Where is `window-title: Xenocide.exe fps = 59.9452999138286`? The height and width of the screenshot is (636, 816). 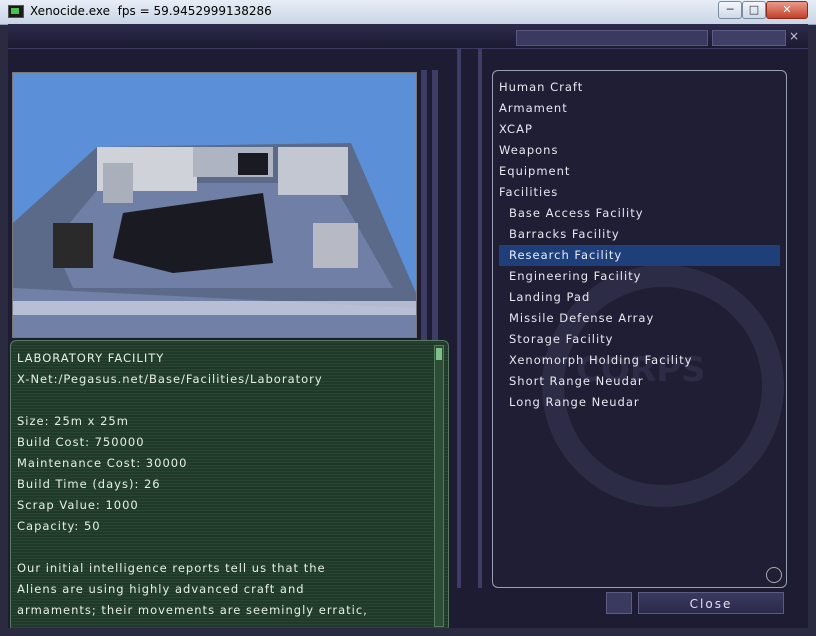 window-title: Xenocide.exe fps = 59.9452999138286 is located at coordinates (151, 11).